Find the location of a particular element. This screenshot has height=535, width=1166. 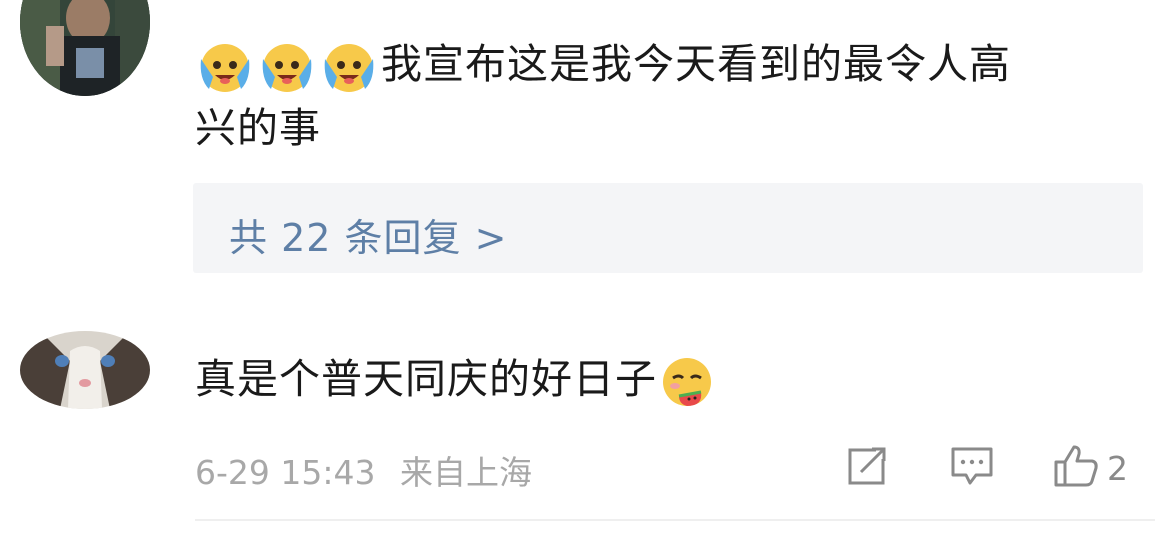

divider is located at coordinates (675, 520).